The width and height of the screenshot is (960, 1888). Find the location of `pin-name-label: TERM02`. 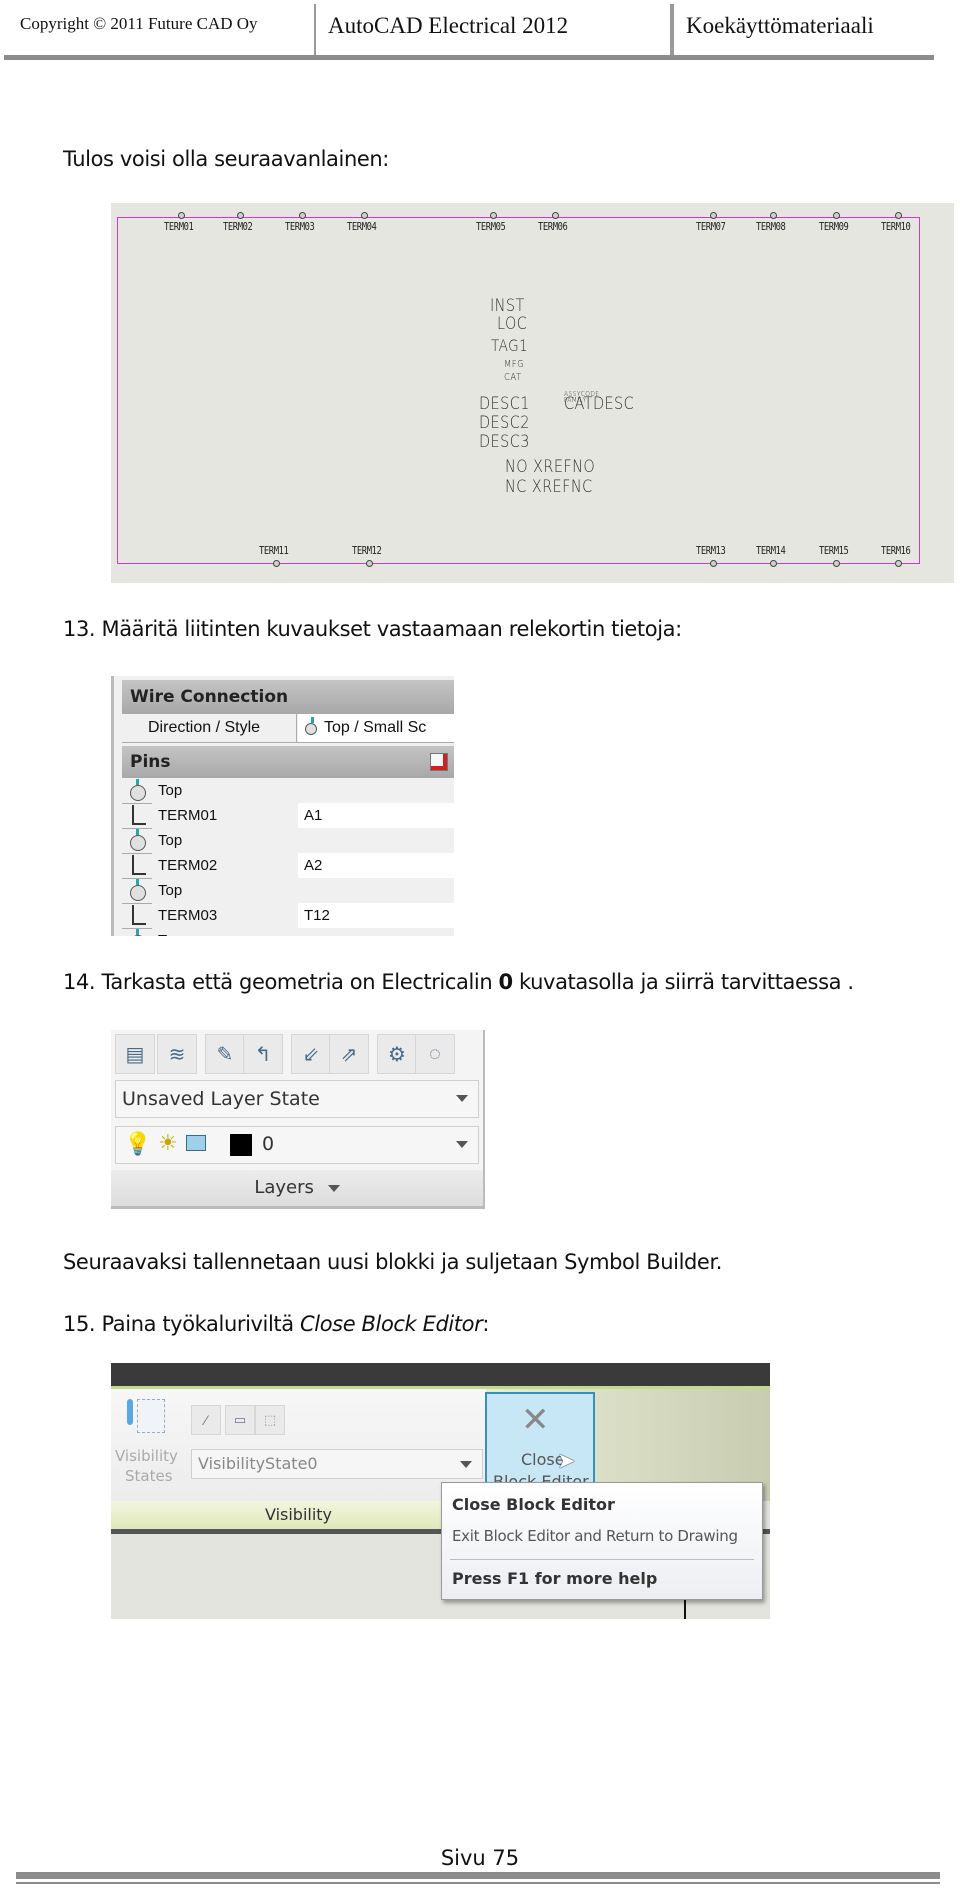

pin-name-label: TERM02 is located at coordinates (225, 865).